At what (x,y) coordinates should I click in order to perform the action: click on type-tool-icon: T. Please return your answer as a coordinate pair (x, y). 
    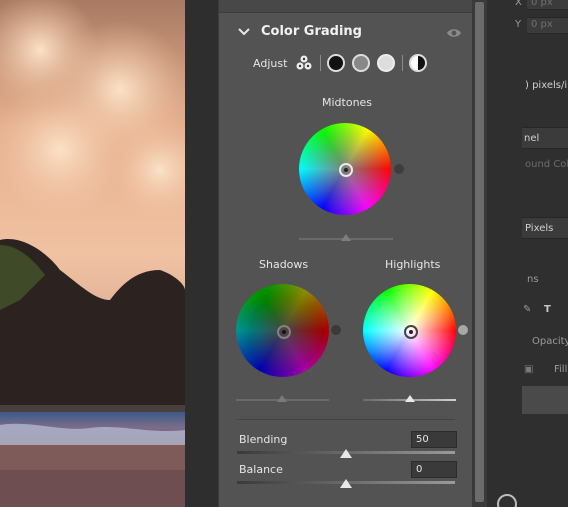
    Looking at the image, I should click on (547, 309).